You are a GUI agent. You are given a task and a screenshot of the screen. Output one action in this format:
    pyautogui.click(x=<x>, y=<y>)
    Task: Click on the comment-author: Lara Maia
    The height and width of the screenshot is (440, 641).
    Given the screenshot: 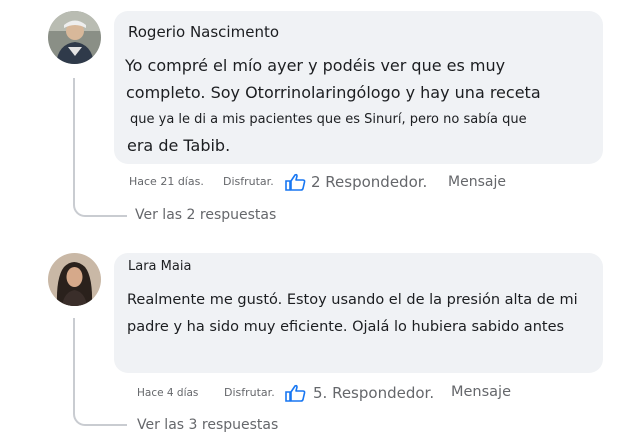 What is the action you would take?
    pyautogui.click(x=159, y=266)
    